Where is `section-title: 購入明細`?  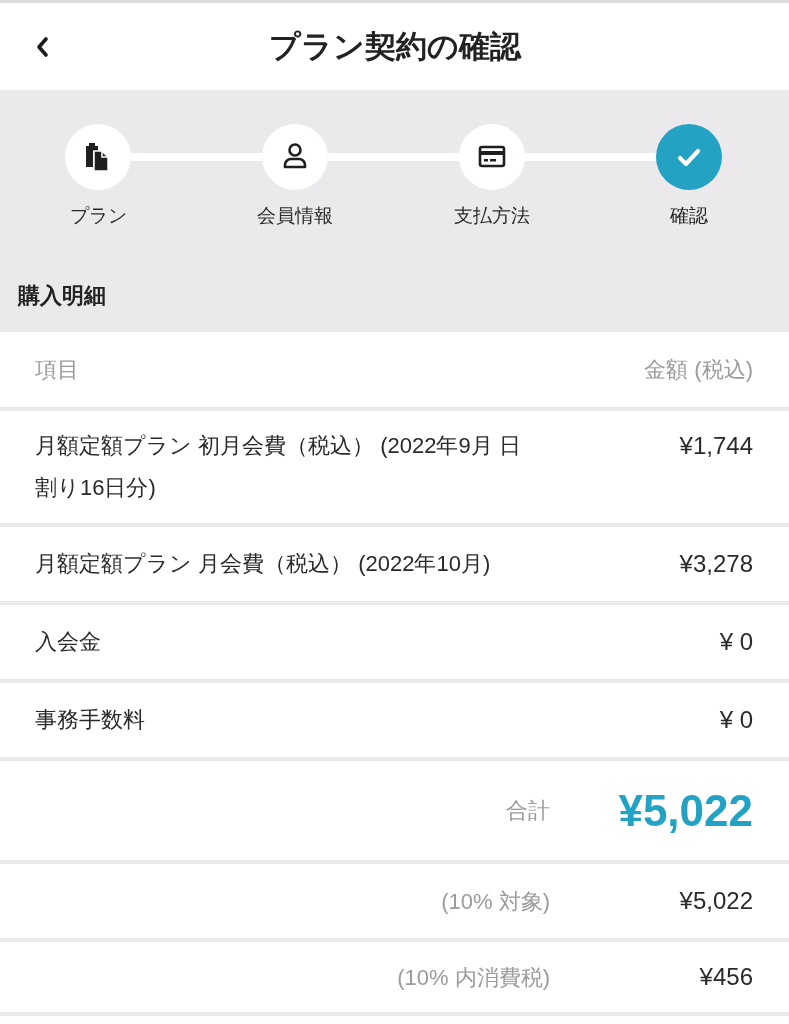 section-title: 購入明細 is located at coordinates (62, 296).